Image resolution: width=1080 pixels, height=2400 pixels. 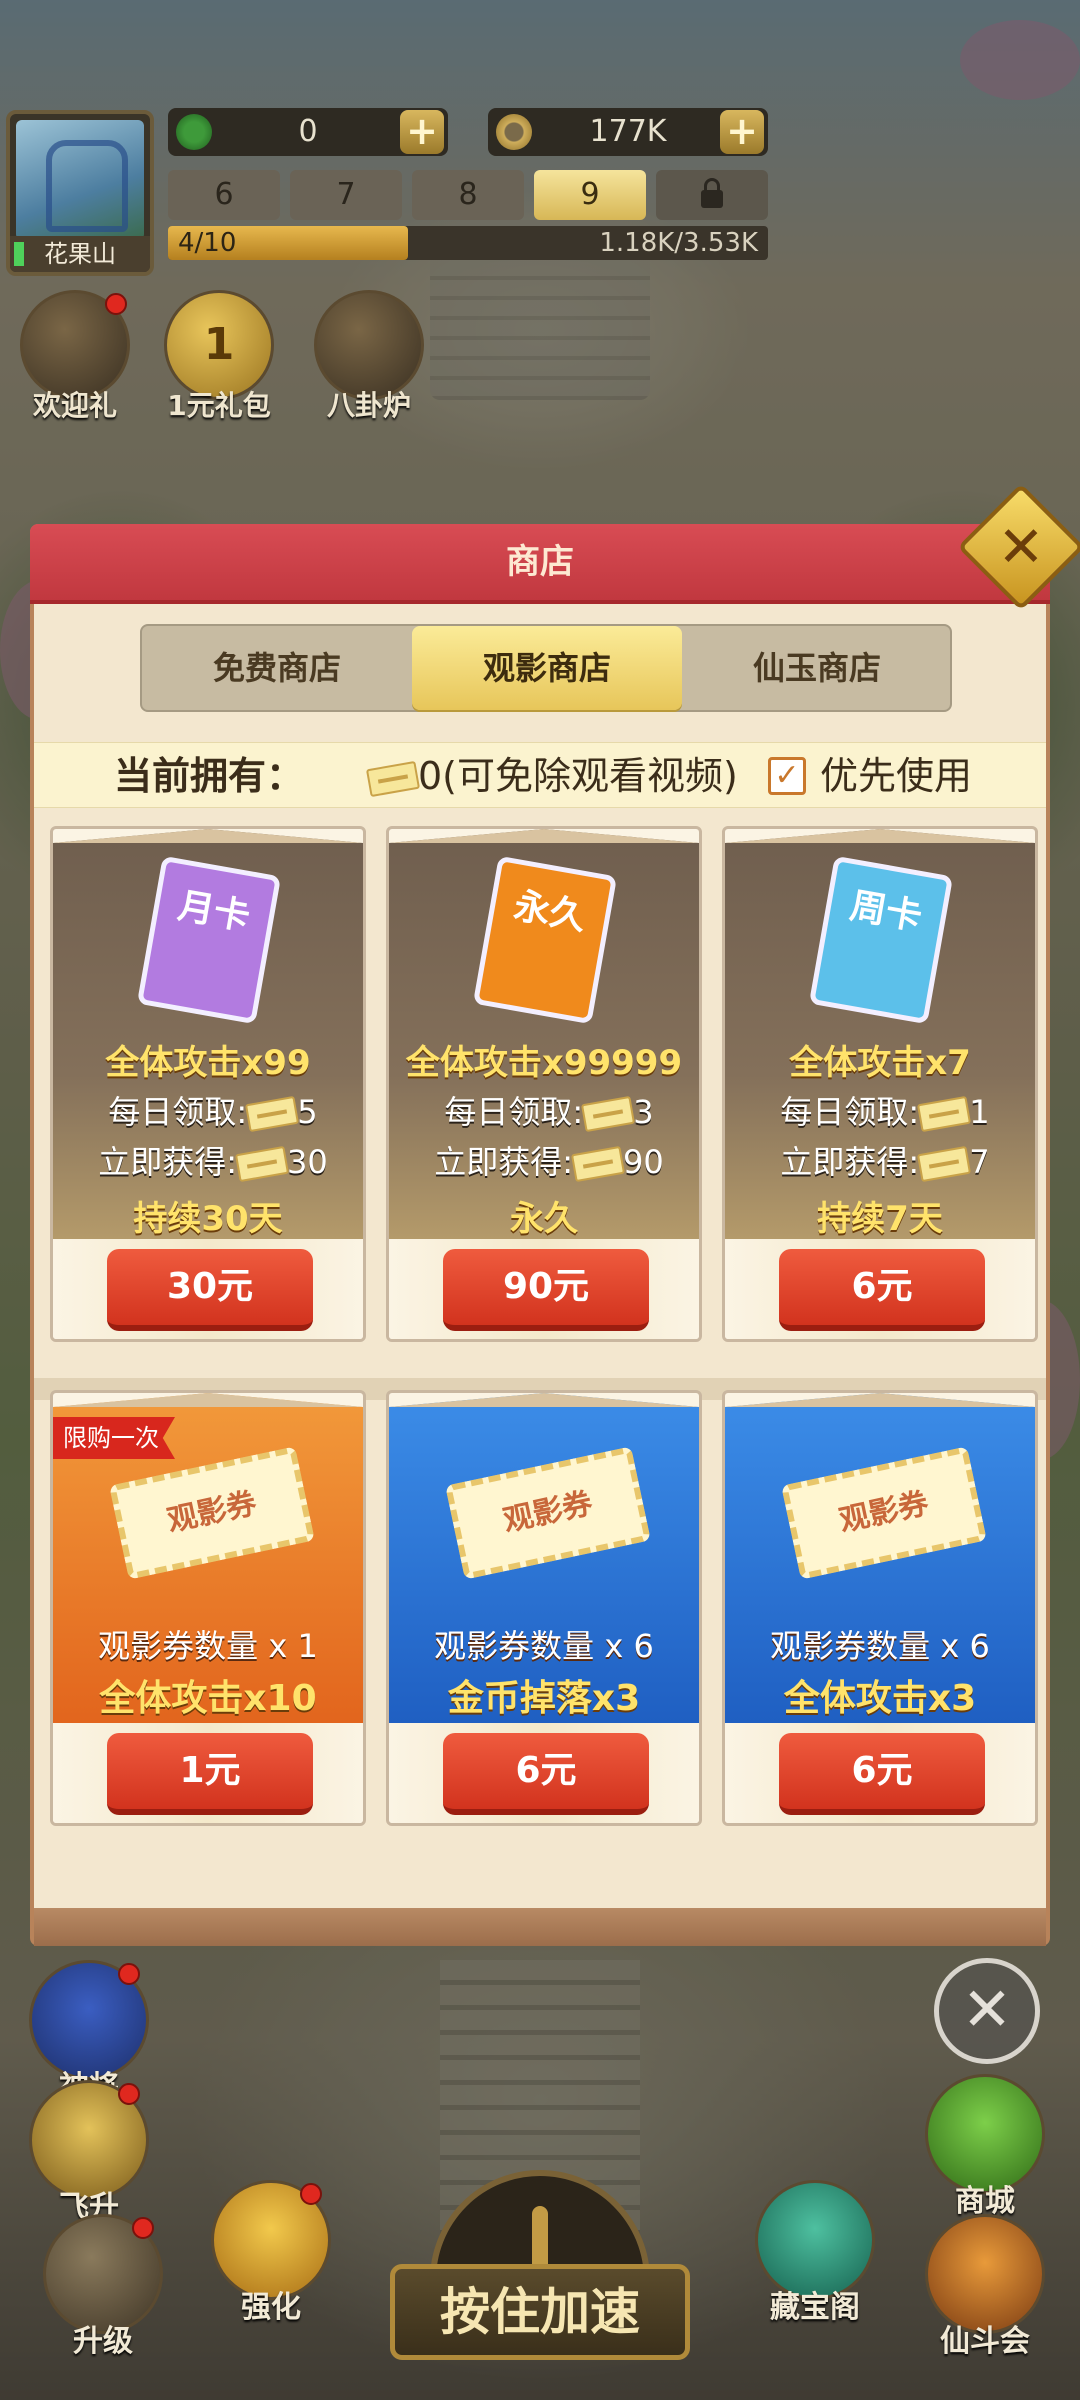 What do you see at coordinates (540, 2312) in the screenshot?
I see `hold-to-speed-up-button: 按住加速` at bounding box center [540, 2312].